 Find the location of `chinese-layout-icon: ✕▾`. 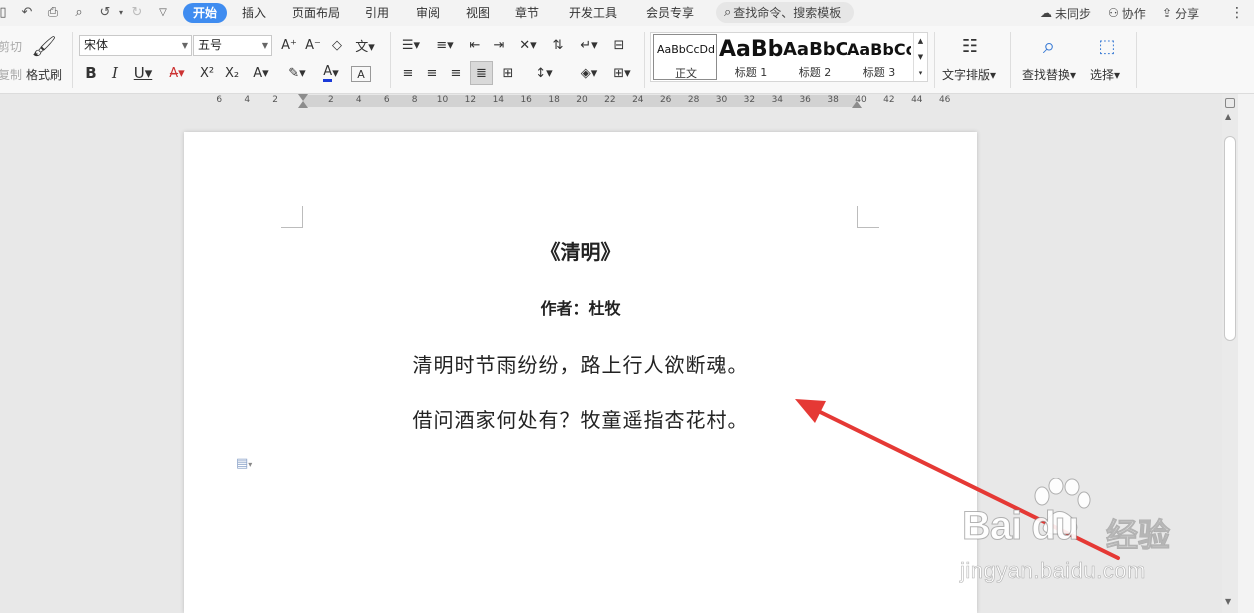

chinese-layout-icon: ✕▾ is located at coordinates (528, 45).